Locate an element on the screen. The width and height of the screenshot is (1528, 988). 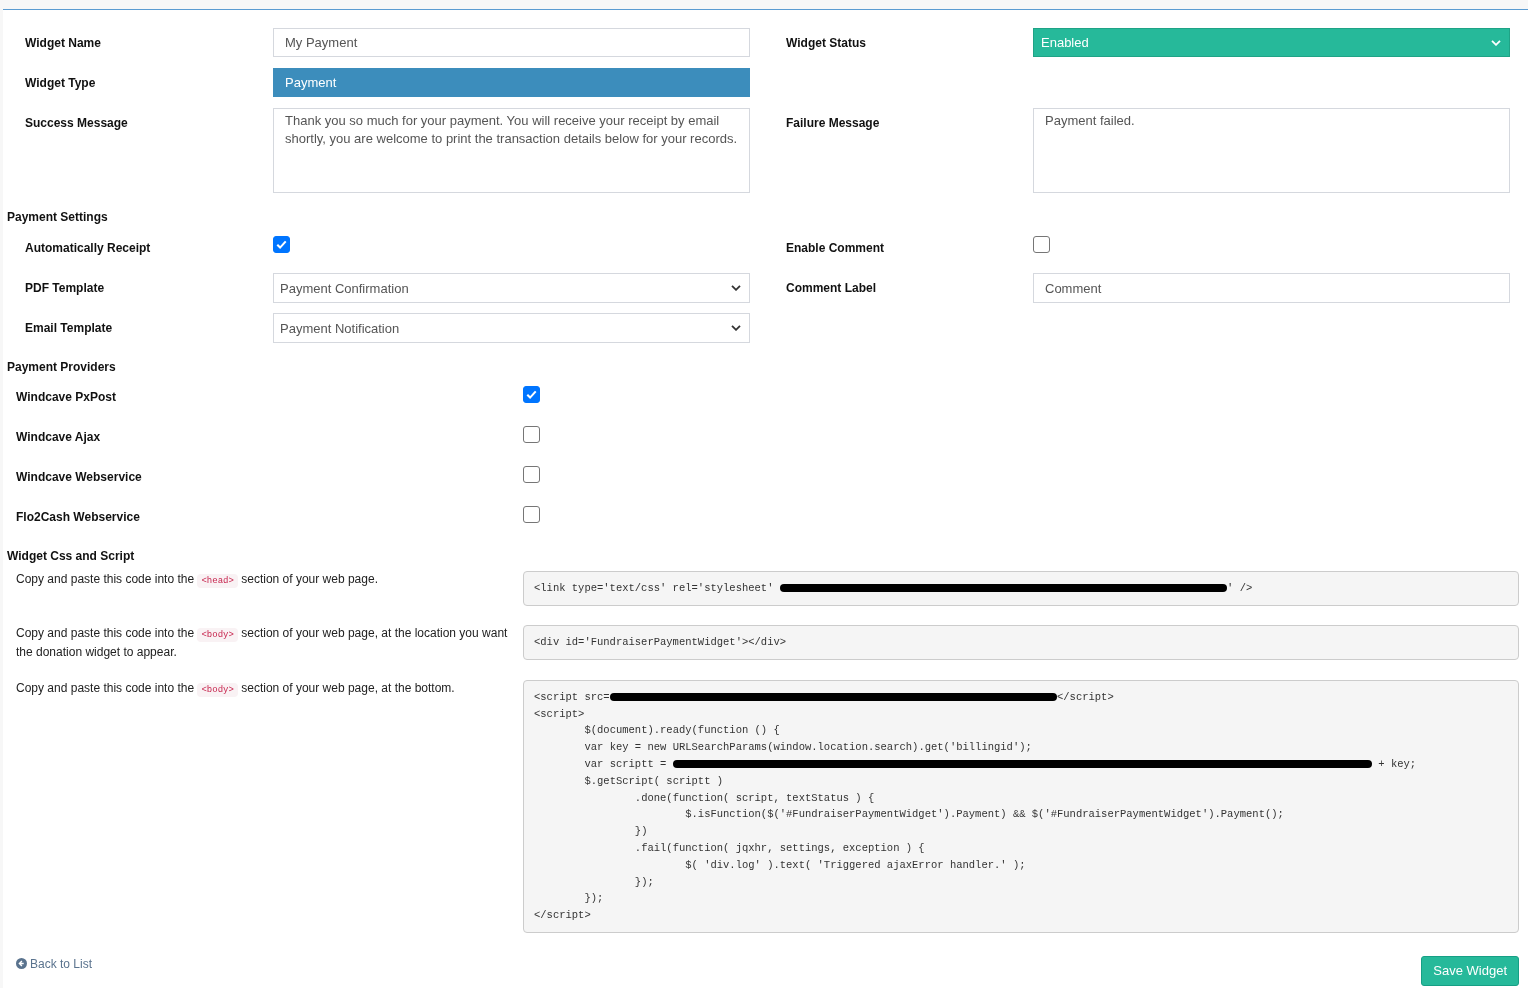
field-label: Automatically Receipt is located at coordinates (88, 248).